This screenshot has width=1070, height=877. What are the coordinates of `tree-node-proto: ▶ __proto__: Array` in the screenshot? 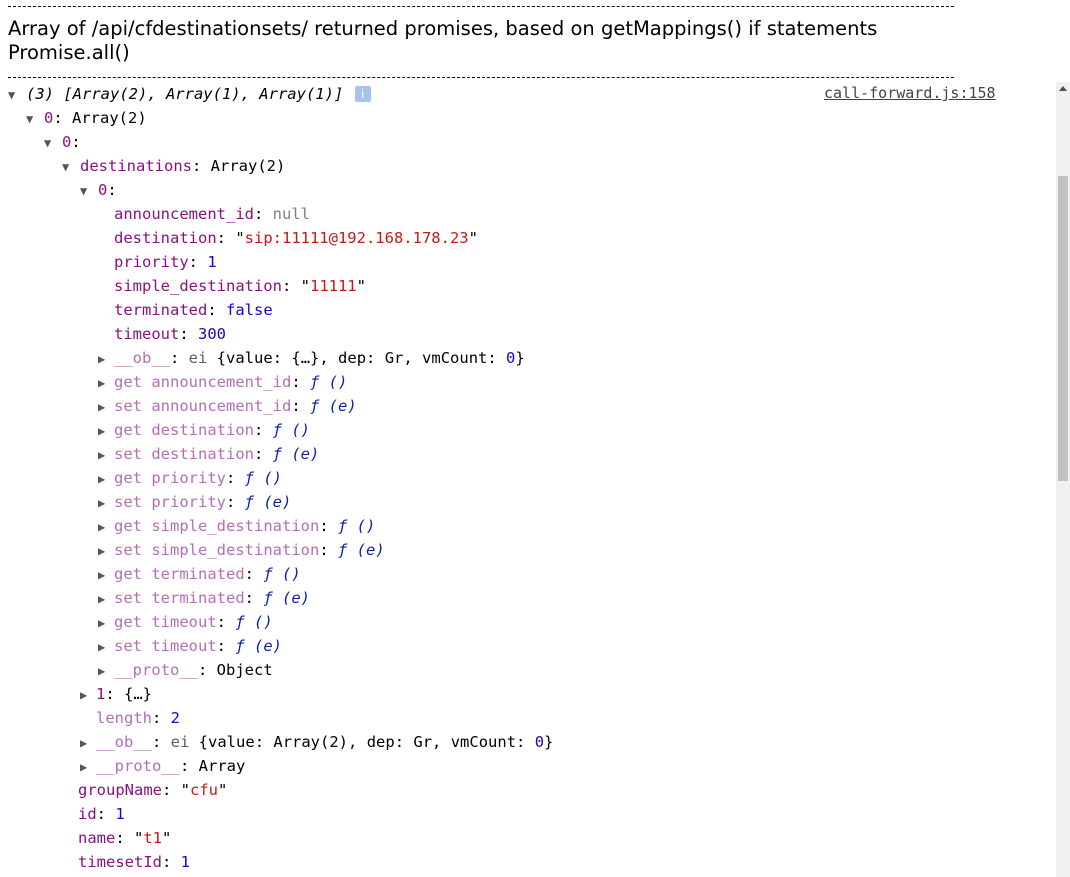 It's located at (162, 766).